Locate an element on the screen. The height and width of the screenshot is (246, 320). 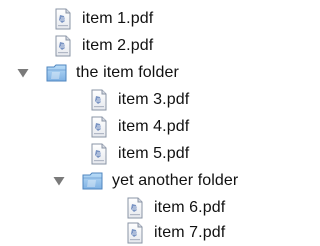
tree-row-yet-another-folder: yet another folder is located at coordinates (145, 181).